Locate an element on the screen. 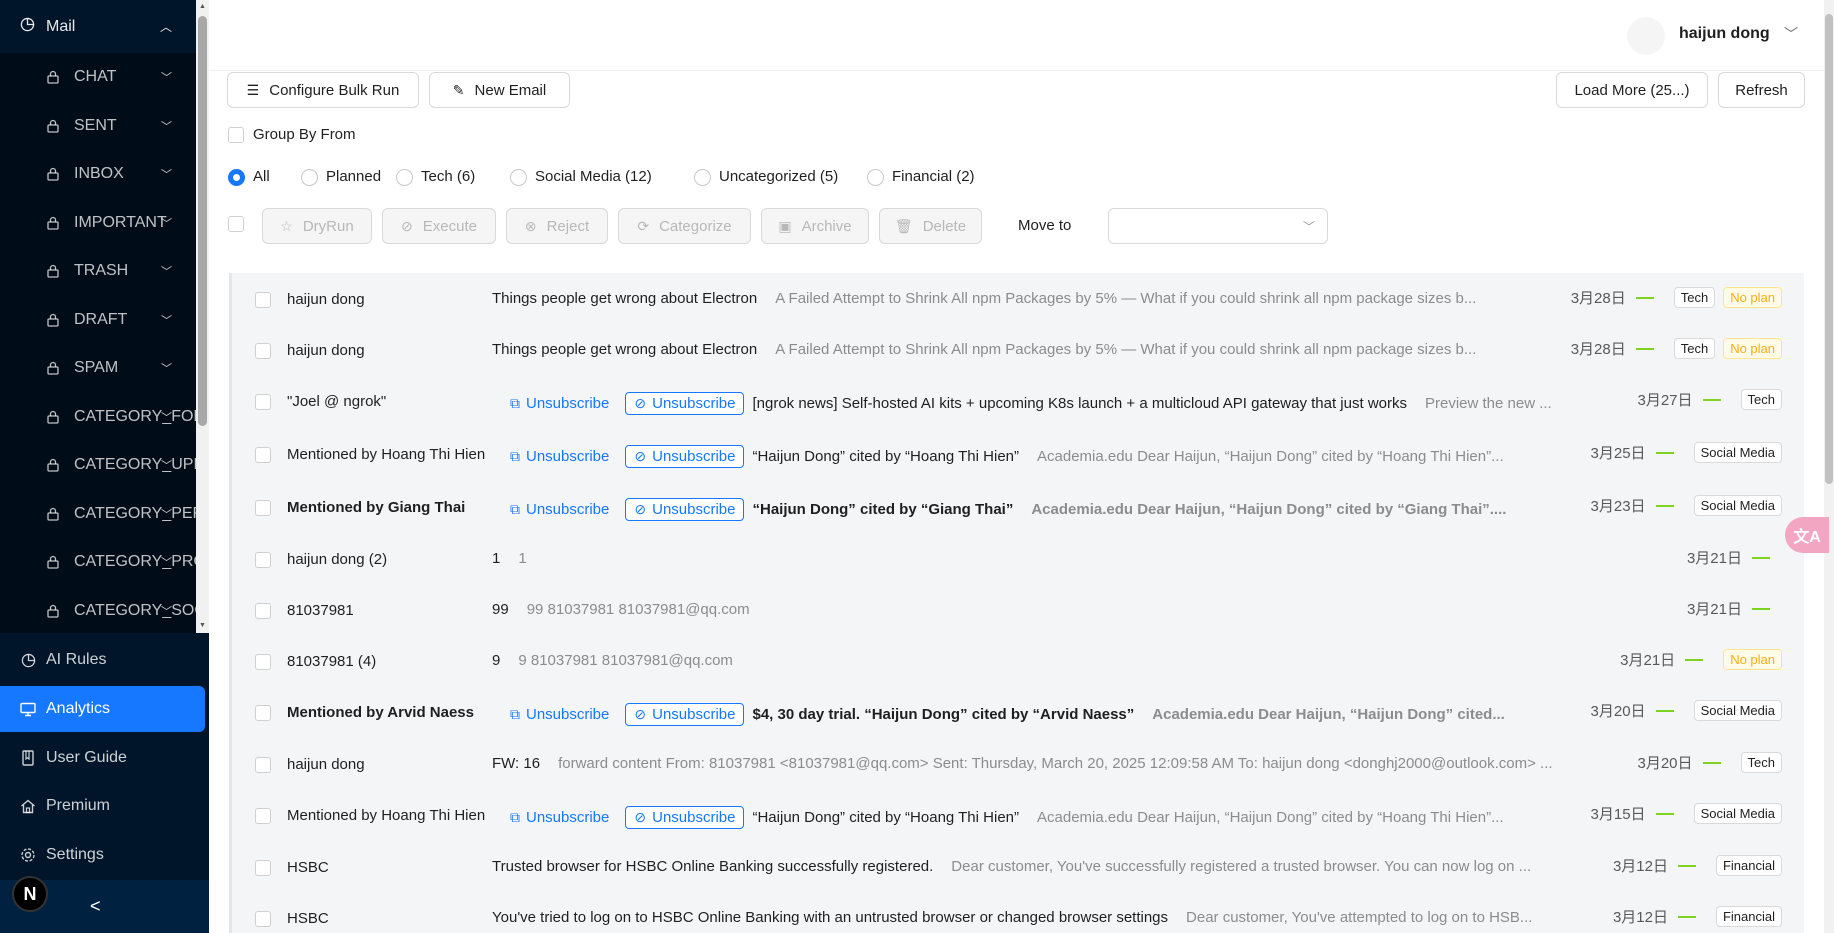  page-scrollbar is located at coordinates (1829, 466).